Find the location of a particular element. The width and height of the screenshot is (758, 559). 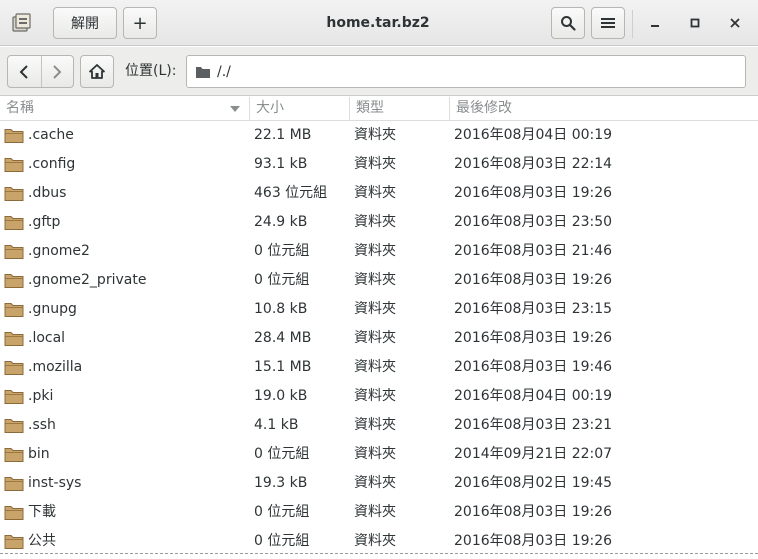

file-row: .gftp 24.9 kB 資料夾 2016年08月03日 23:50 is located at coordinates (379, 222).